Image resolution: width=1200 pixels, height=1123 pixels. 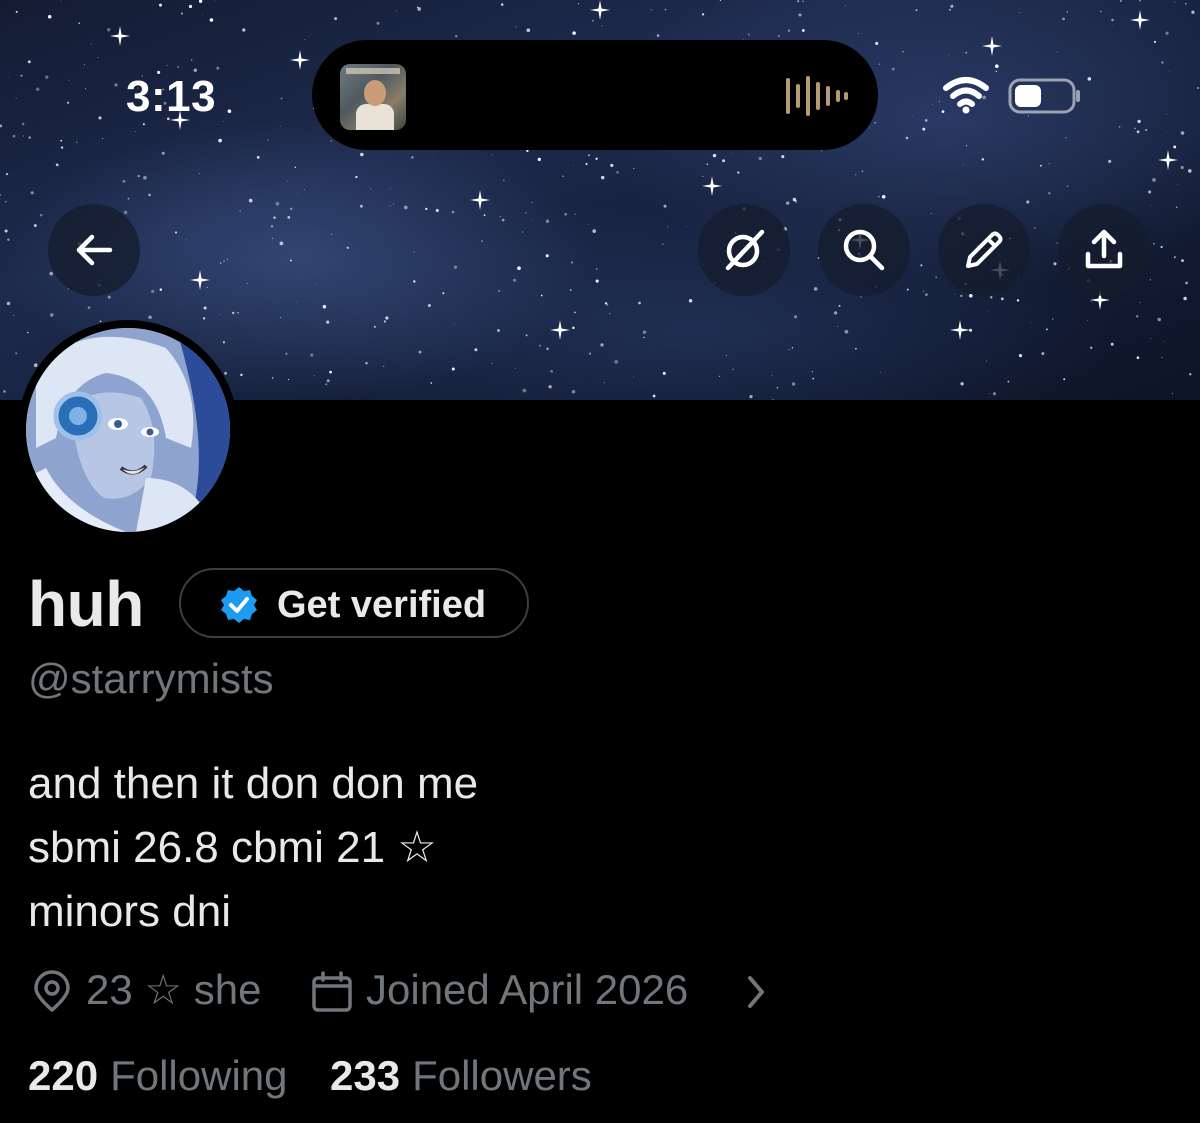 I want to click on following-label: Following, so click(x=199, y=1075).